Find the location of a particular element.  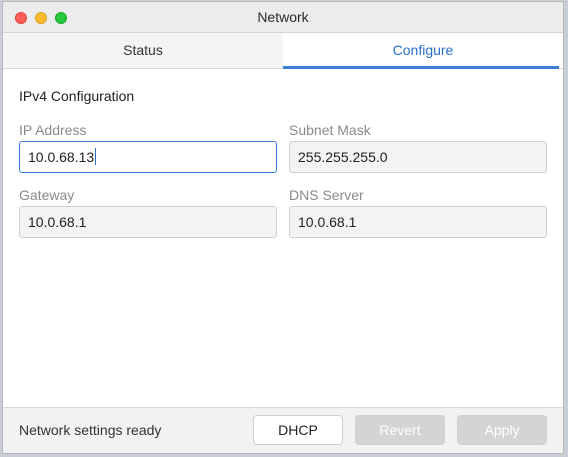

dns-server-value: 10.0.68.1 is located at coordinates (327, 222).